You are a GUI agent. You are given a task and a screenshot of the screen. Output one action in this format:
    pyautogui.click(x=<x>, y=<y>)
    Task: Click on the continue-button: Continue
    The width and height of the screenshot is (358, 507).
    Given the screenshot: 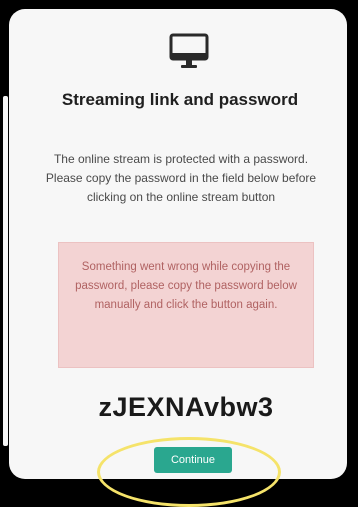 What is the action you would take?
    pyautogui.click(x=193, y=460)
    